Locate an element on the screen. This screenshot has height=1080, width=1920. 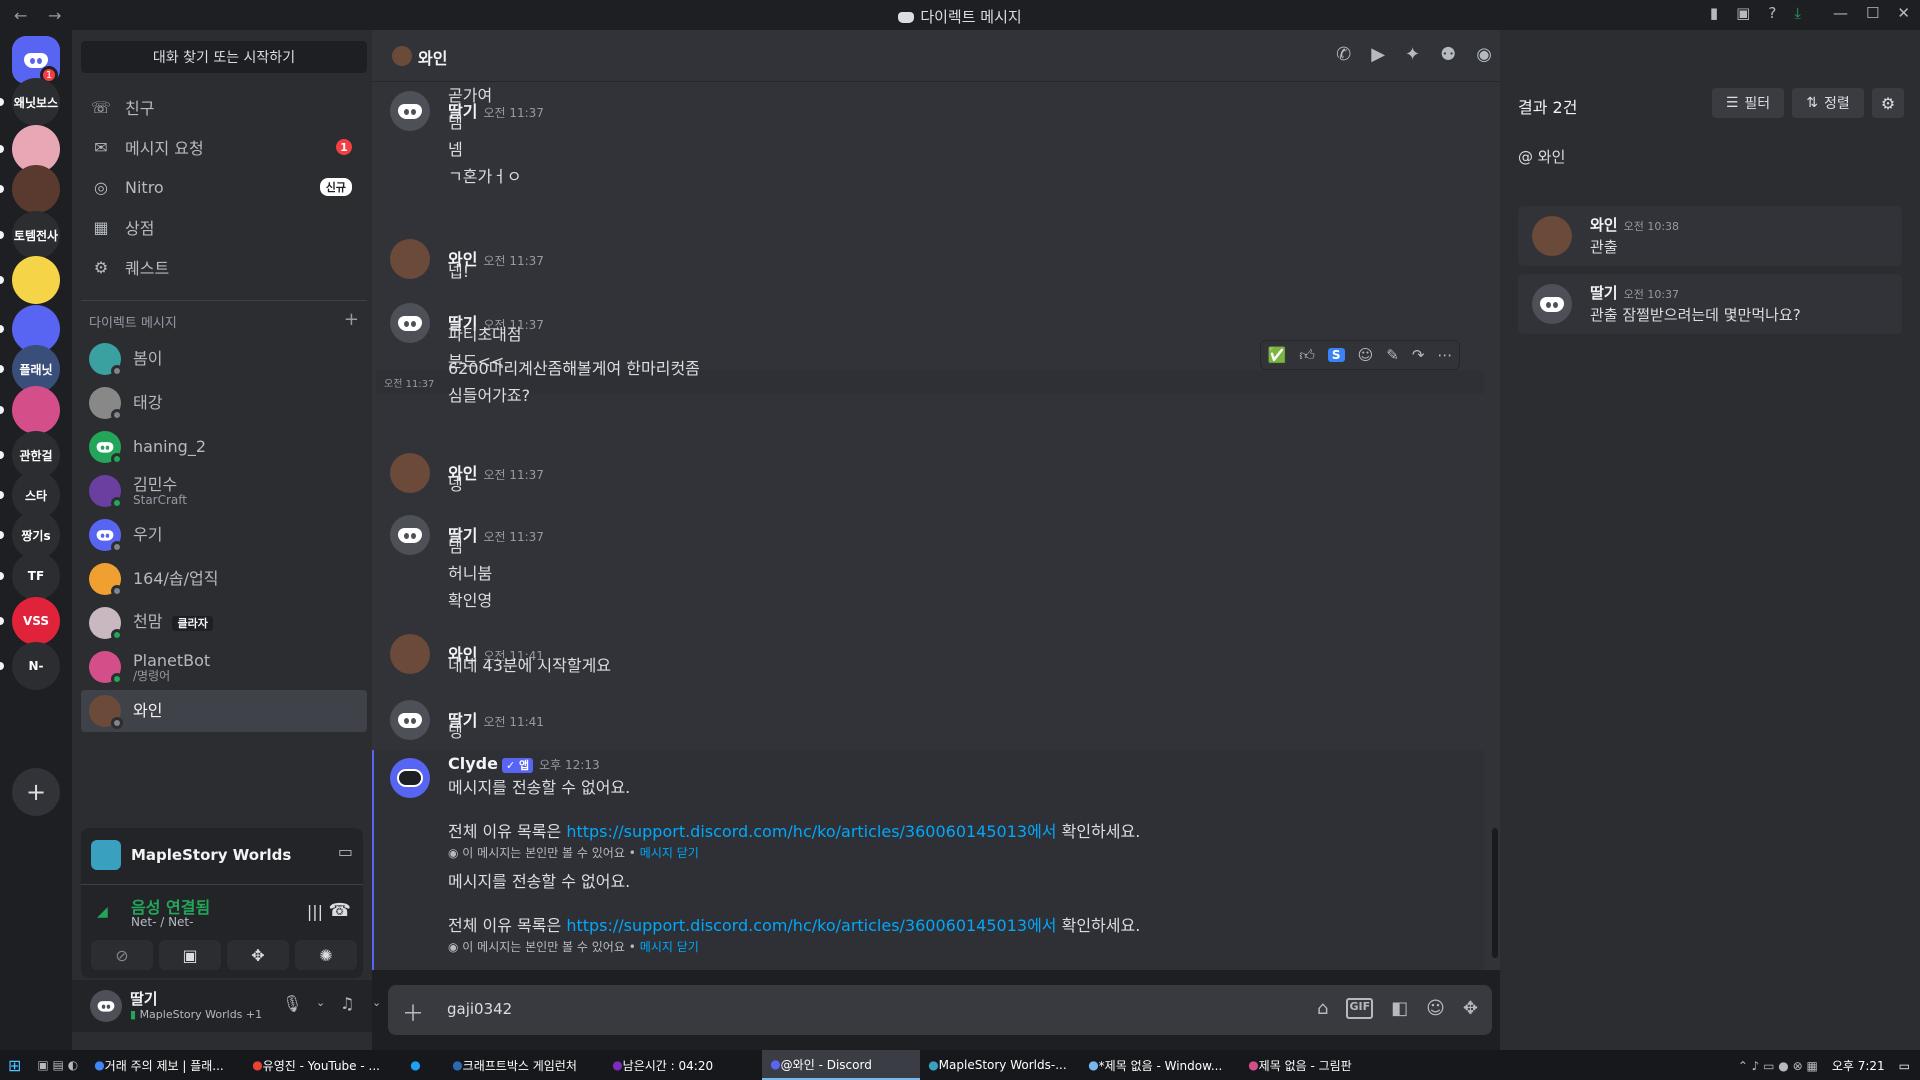
sort-button: ⇅ 정렬 is located at coordinates (1828, 103).